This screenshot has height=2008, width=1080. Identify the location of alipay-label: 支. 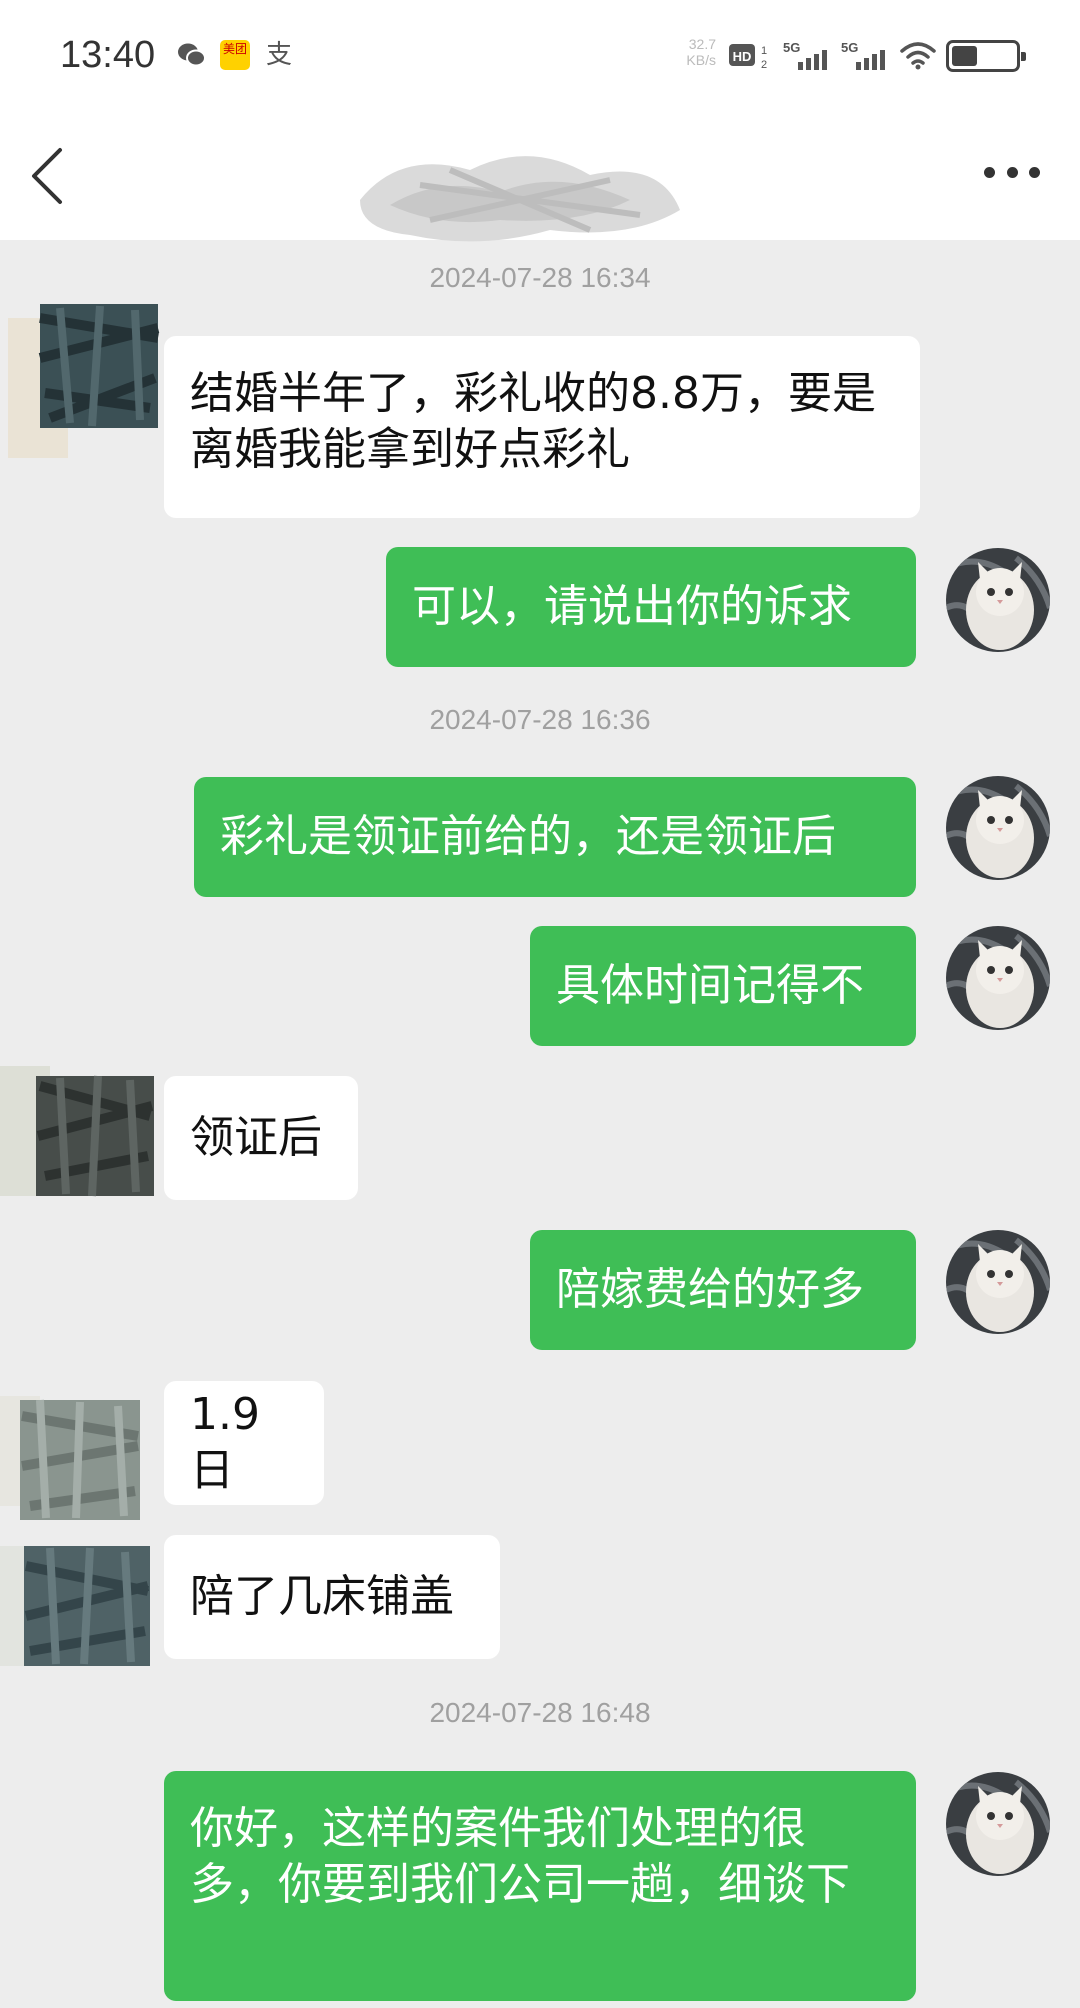
(279, 55).